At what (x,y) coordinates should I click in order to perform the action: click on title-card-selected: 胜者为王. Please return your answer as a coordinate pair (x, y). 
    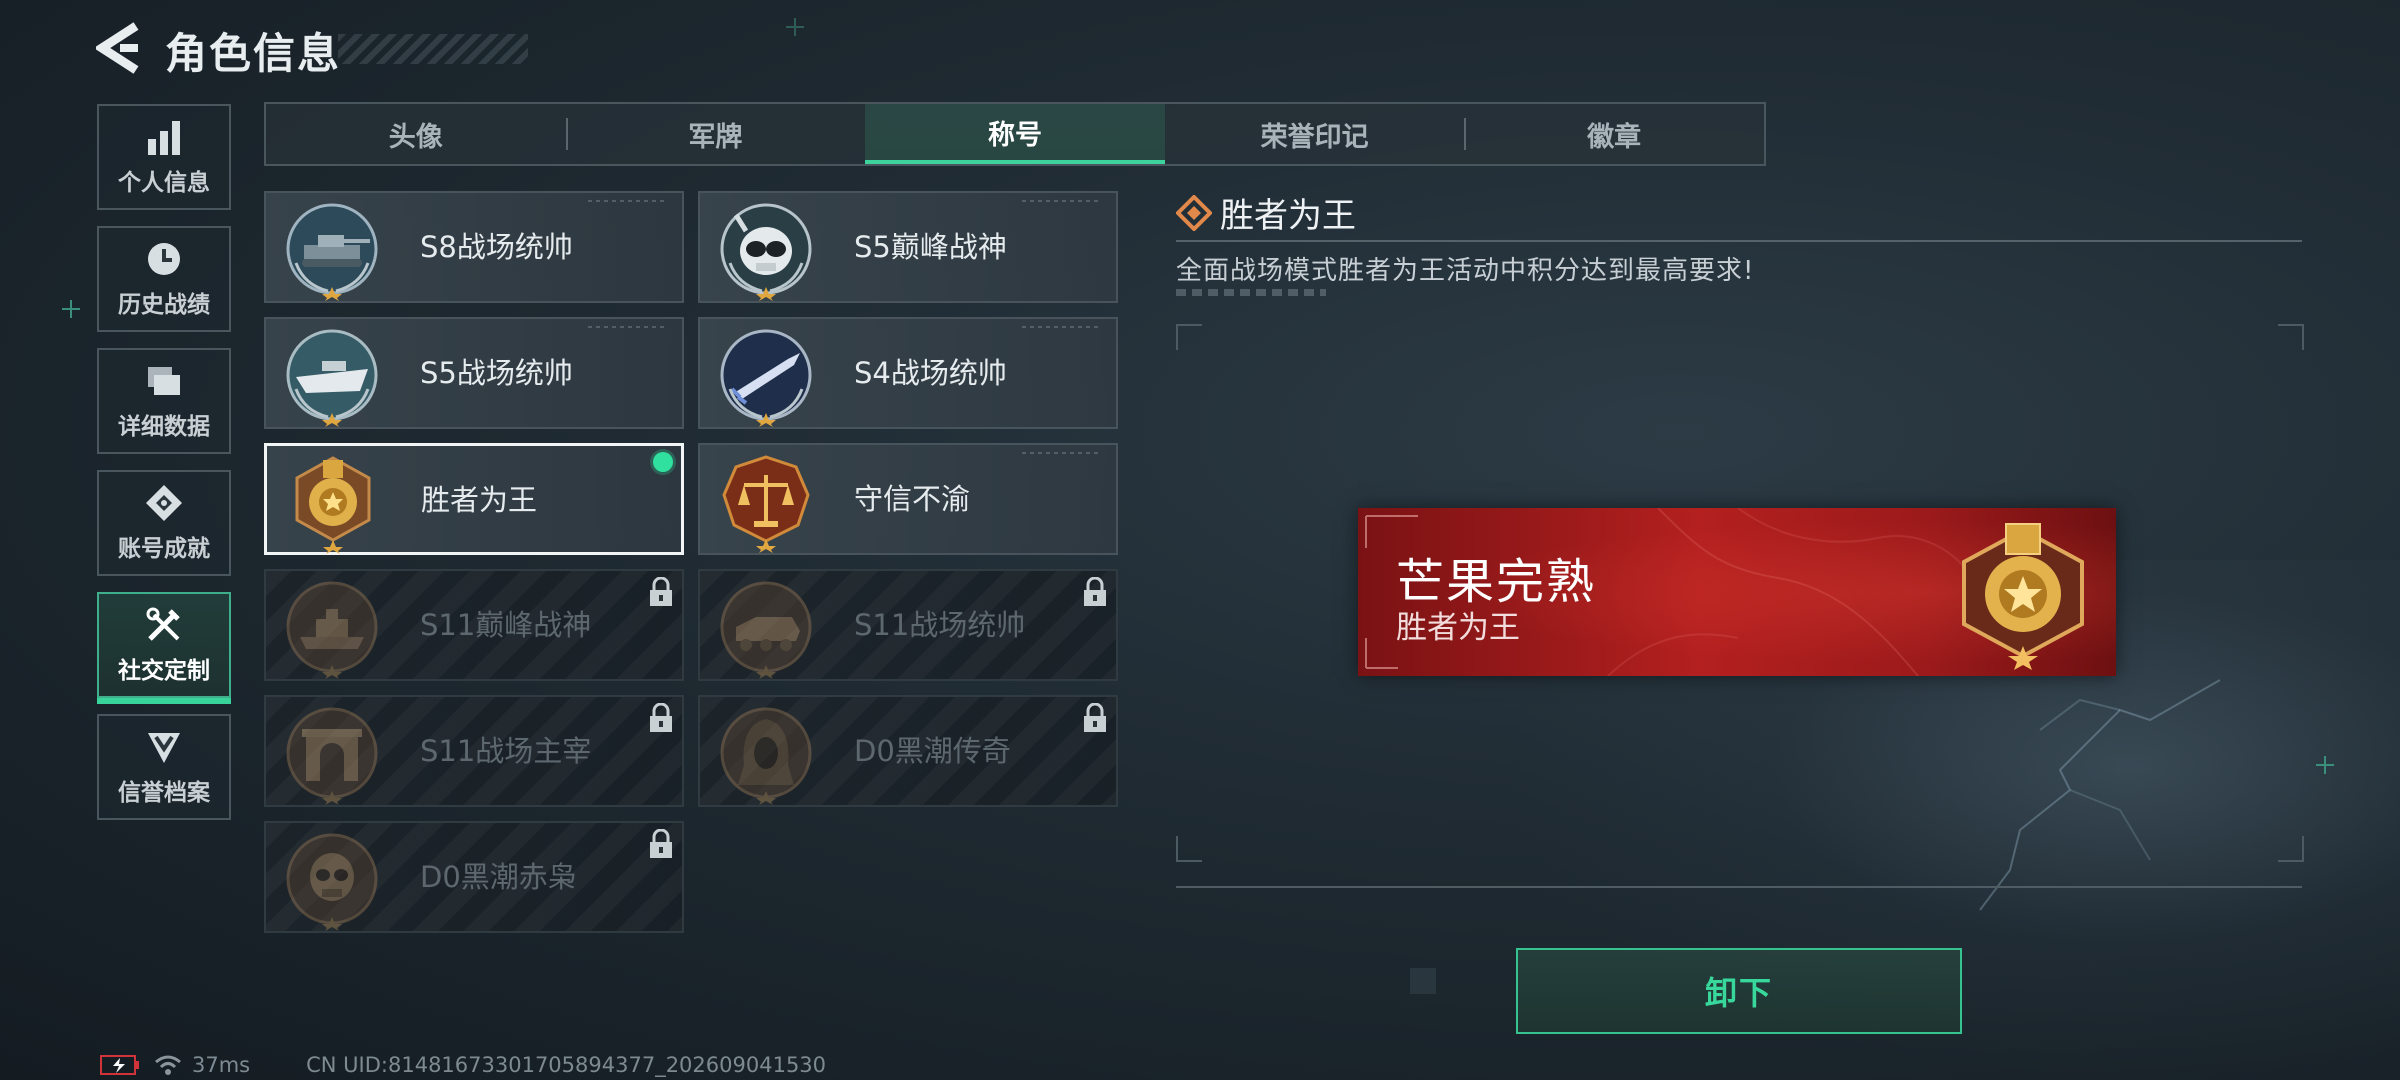
    Looking at the image, I should click on (474, 499).